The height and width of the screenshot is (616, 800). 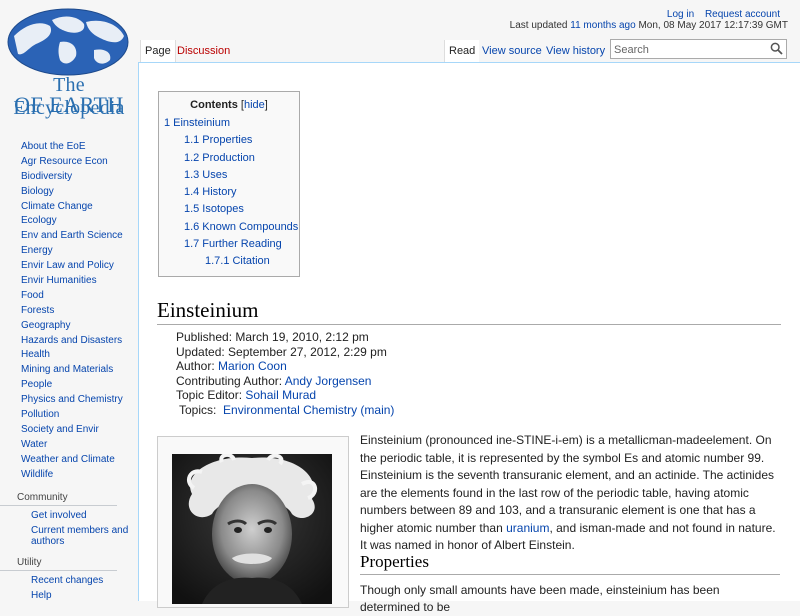 I want to click on community-item-current-members-and-authors: Current members and authors, so click(x=65, y=536).